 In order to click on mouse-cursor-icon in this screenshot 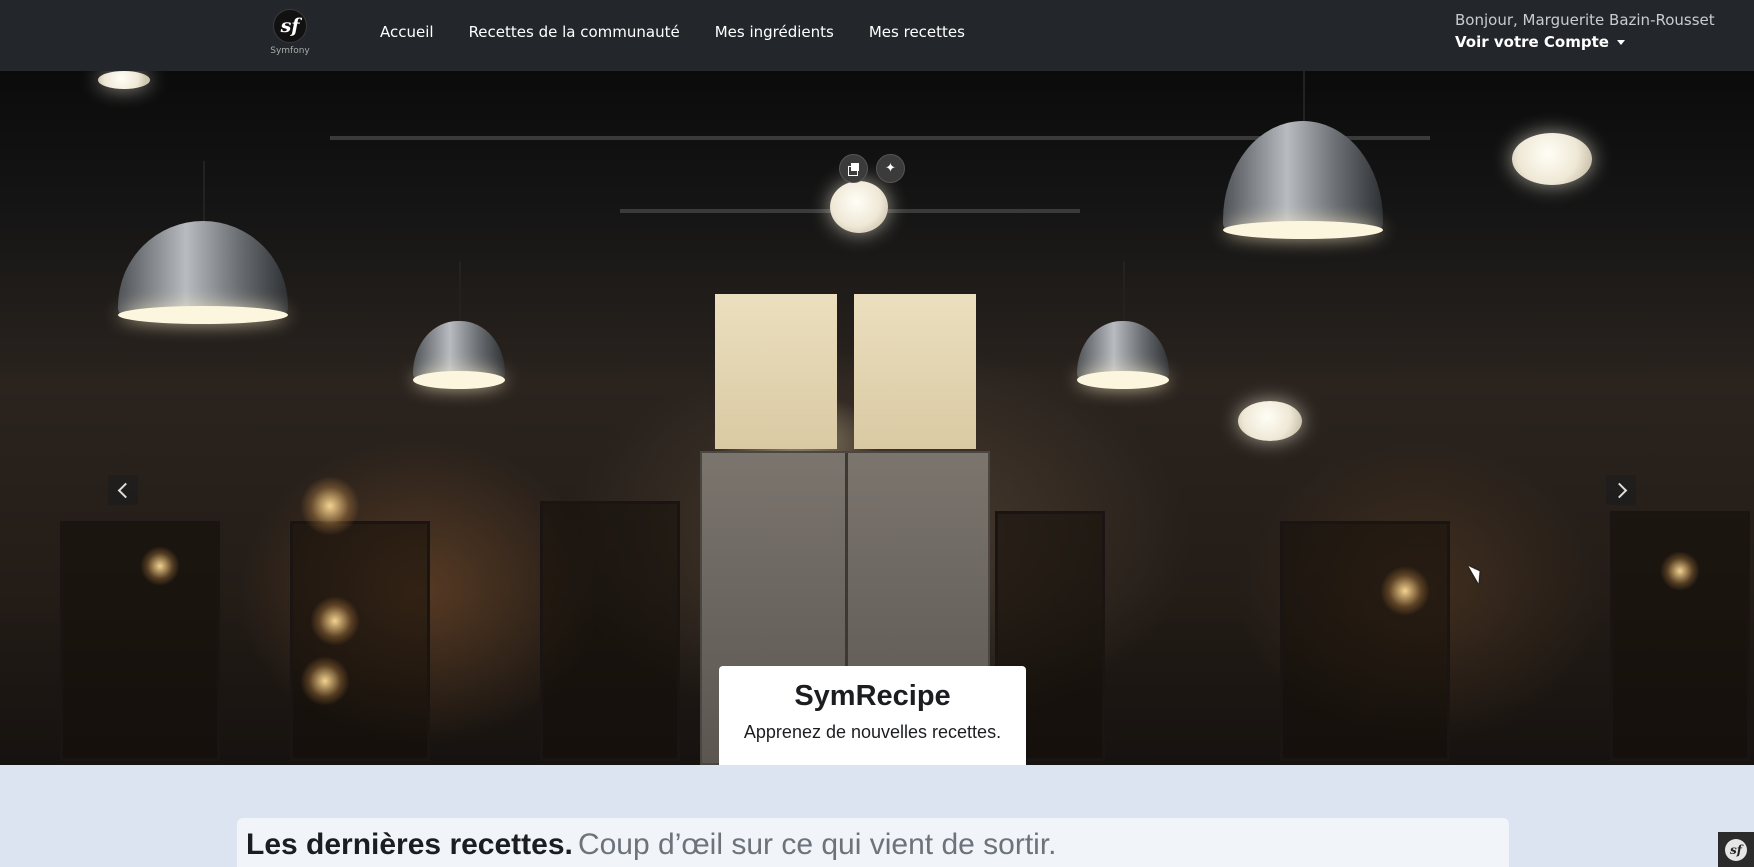, I will do `click(1476, 573)`.